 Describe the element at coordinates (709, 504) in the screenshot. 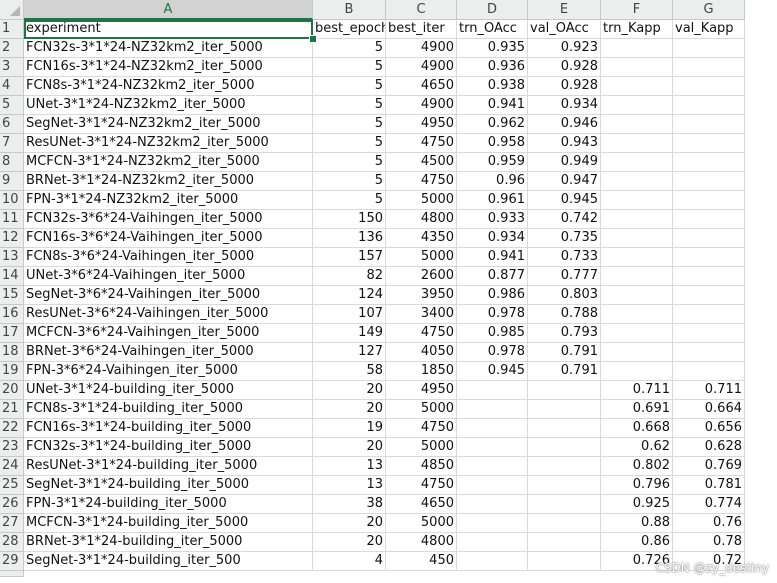

I see `cell-g26: 0.774` at that location.